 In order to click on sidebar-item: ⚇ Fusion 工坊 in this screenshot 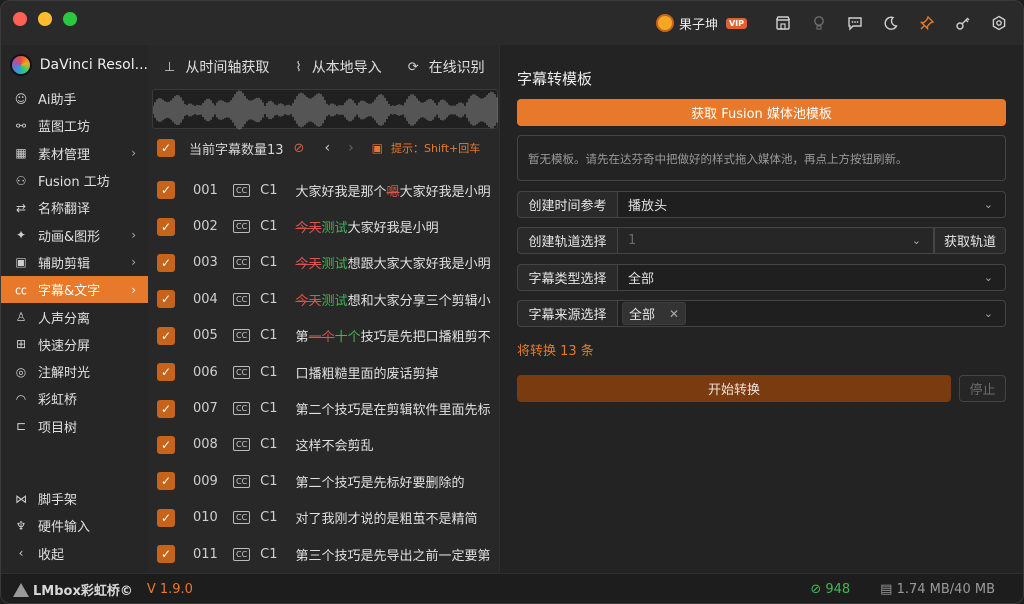, I will do `click(74, 180)`.